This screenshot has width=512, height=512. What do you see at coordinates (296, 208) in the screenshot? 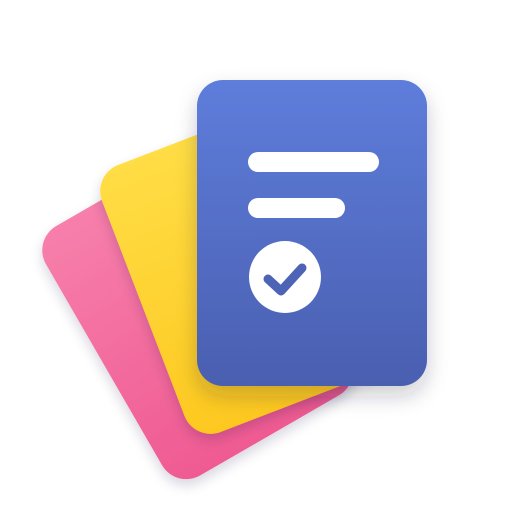
I see `short-text-line` at bounding box center [296, 208].